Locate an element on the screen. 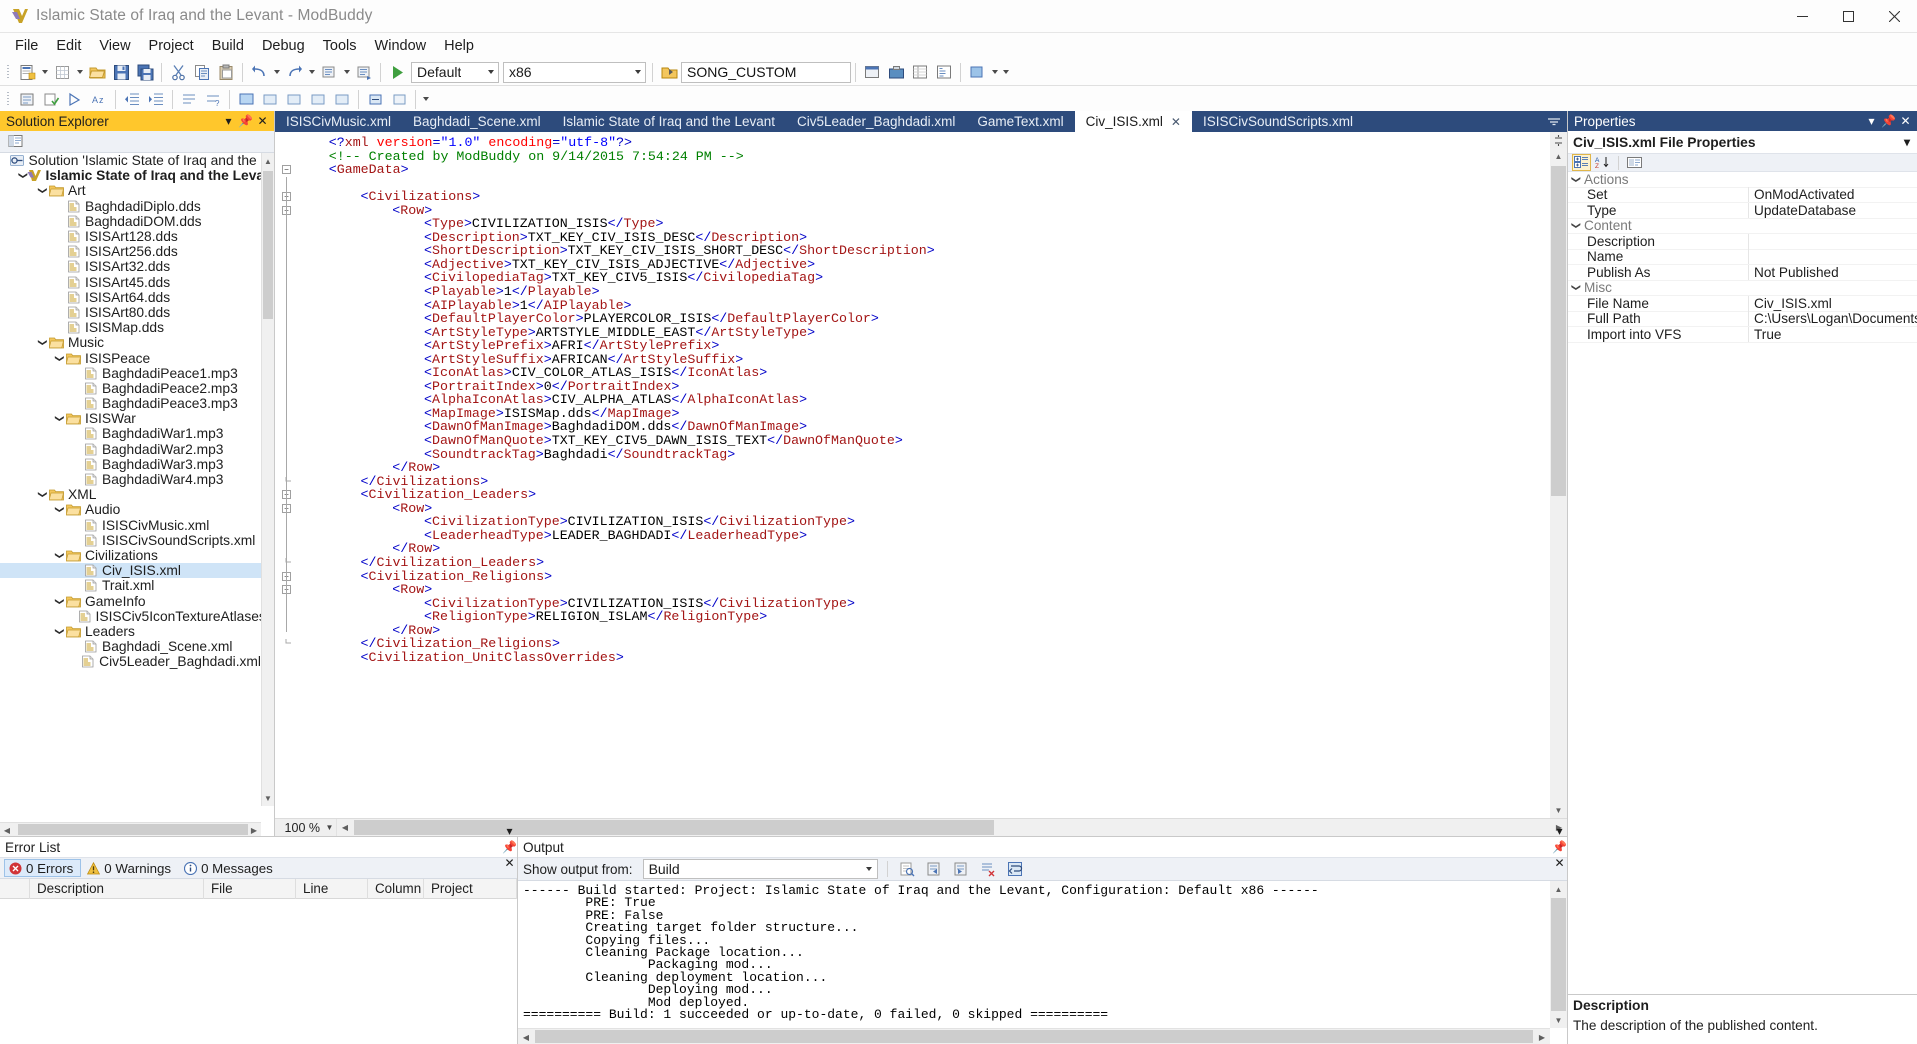 Image resolution: width=1917 pixels, height=1044 pixels. property-value: OnModActivated is located at coordinates (1833, 194).